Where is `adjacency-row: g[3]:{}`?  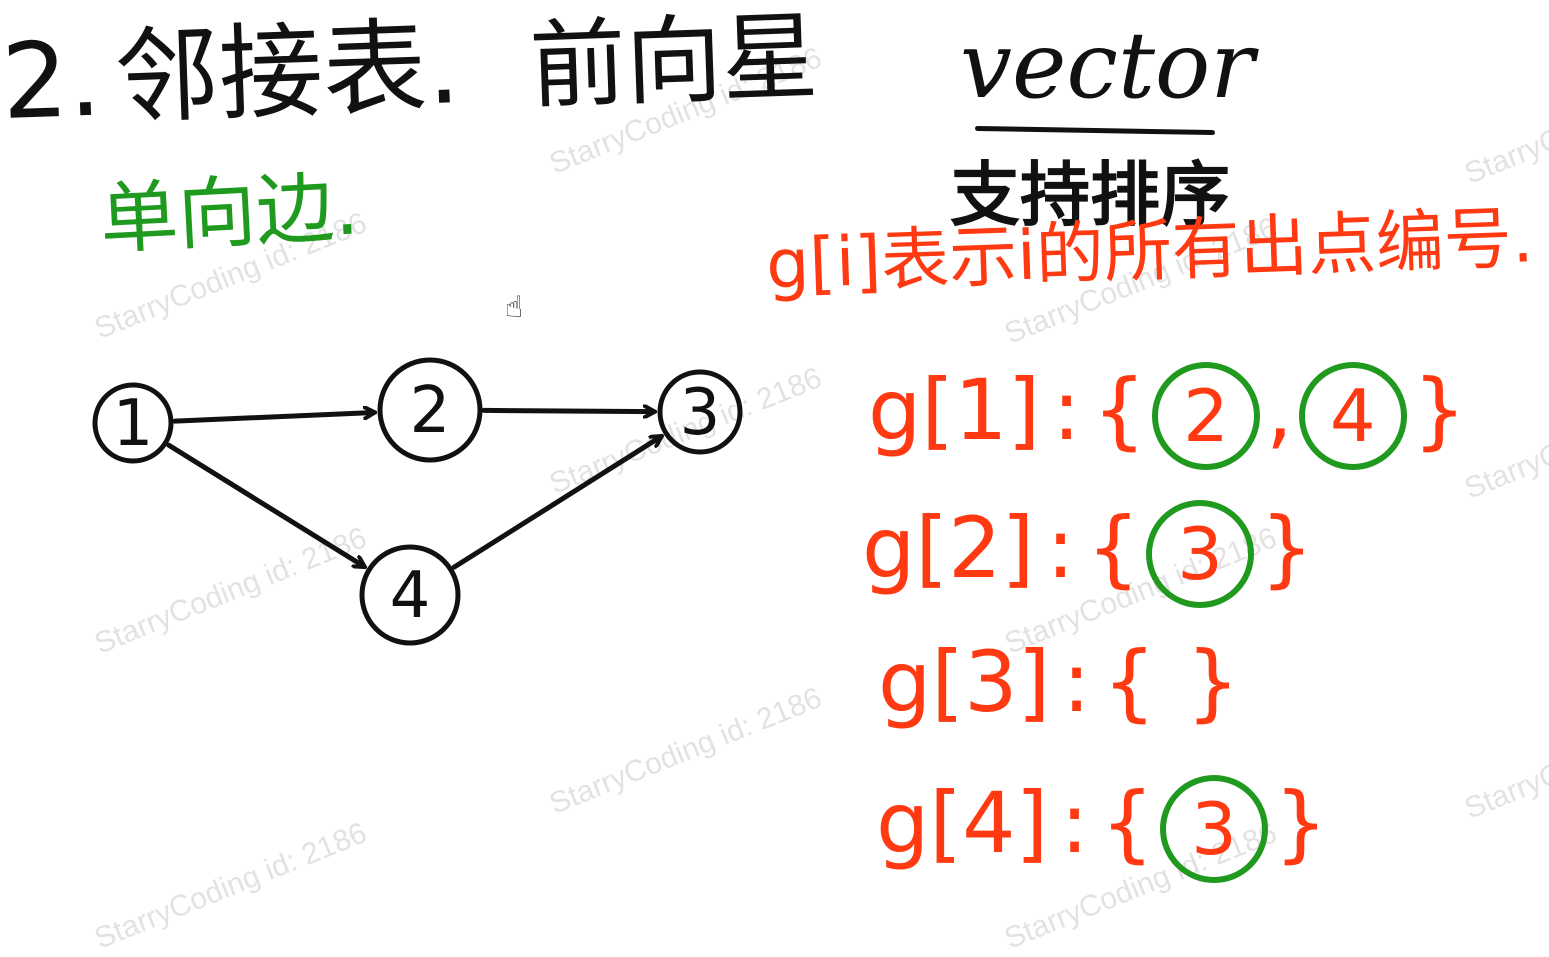 adjacency-row: g[3]:{} is located at coordinates (1059, 682).